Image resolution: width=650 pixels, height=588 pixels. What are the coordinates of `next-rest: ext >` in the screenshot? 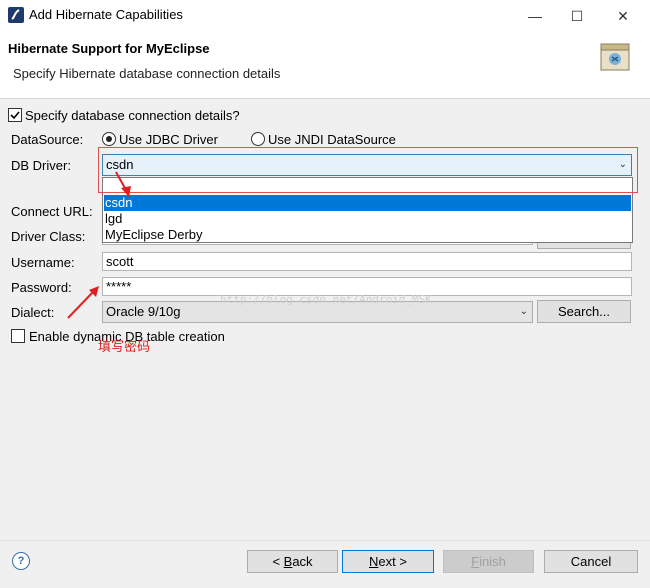 It's located at (392, 561).